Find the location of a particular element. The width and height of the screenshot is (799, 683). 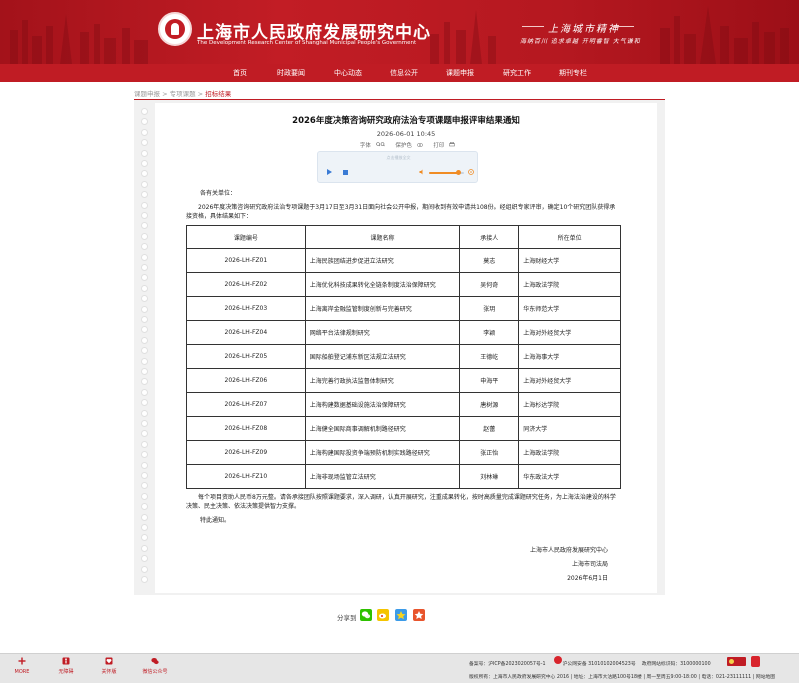

cell-name: 国际船舶登记浦东新区法规立法研究 is located at coordinates (382, 356).